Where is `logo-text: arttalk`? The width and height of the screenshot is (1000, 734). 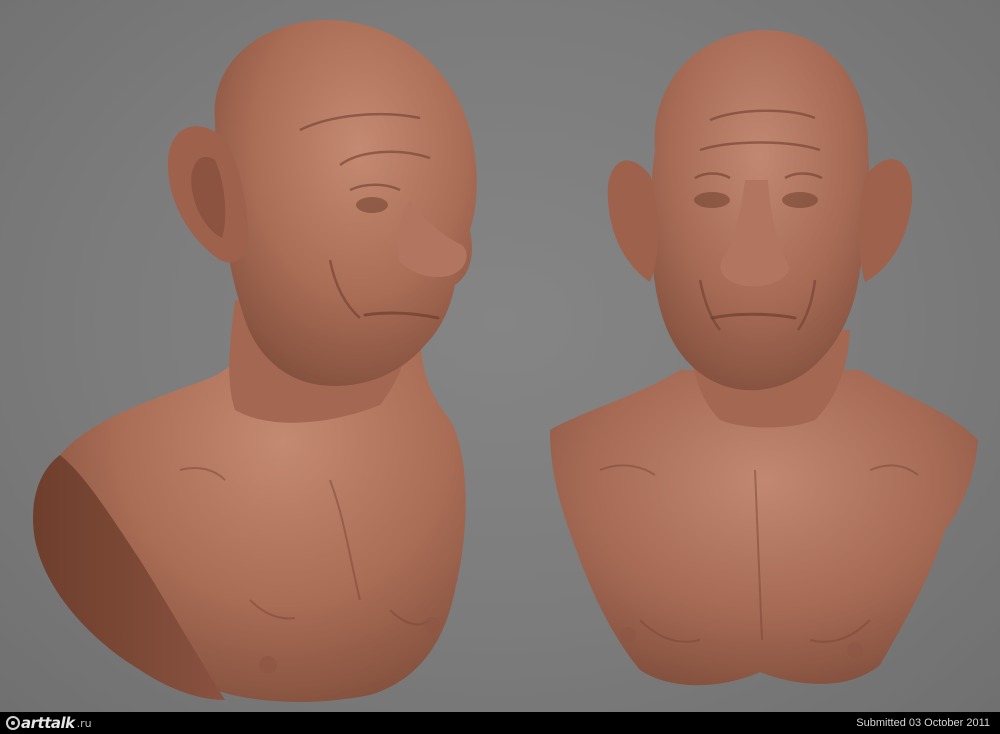 logo-text: arttalk is located at coordinates (48, 723).